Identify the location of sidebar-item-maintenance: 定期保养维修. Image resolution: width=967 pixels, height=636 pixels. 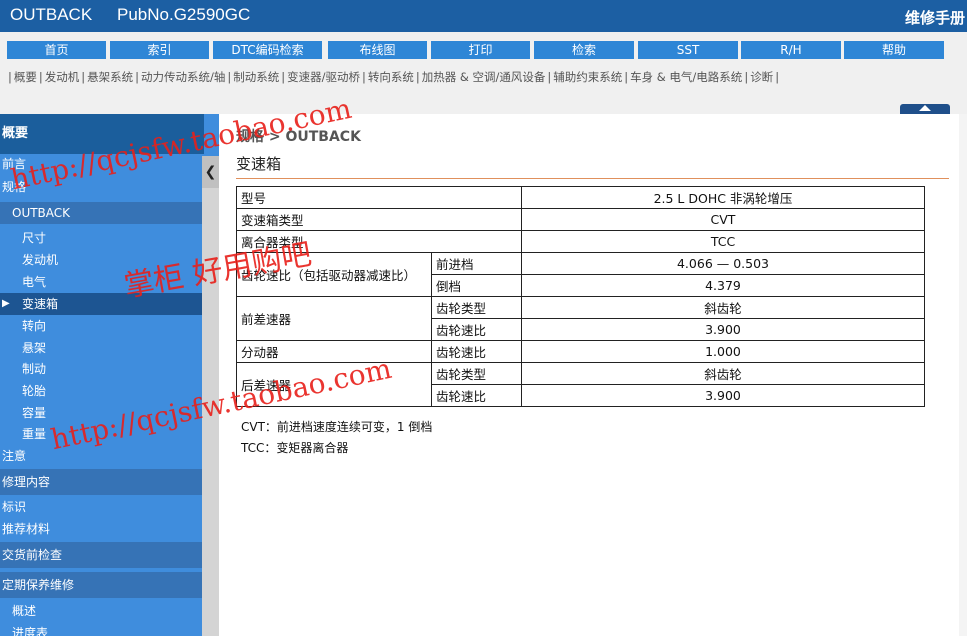
(102, 585).